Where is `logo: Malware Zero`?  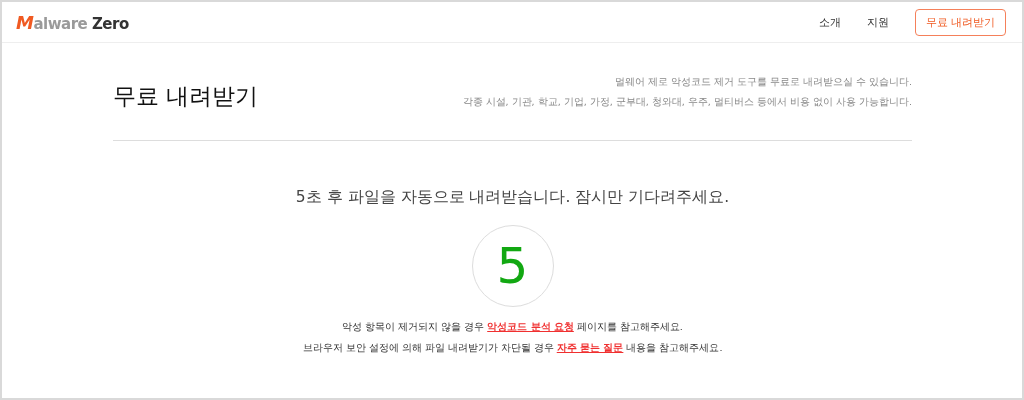 logo: Malware Zero is located at coordinates (72, 22).